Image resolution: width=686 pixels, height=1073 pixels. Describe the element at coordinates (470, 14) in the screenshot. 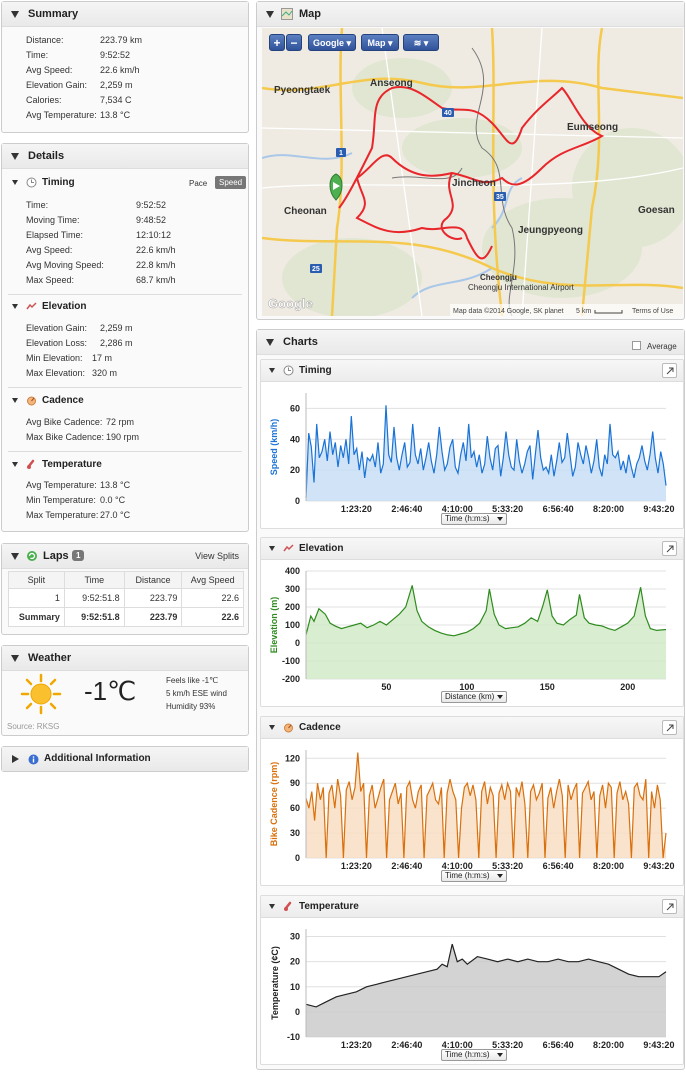

I see `map-header: Map` at that location.